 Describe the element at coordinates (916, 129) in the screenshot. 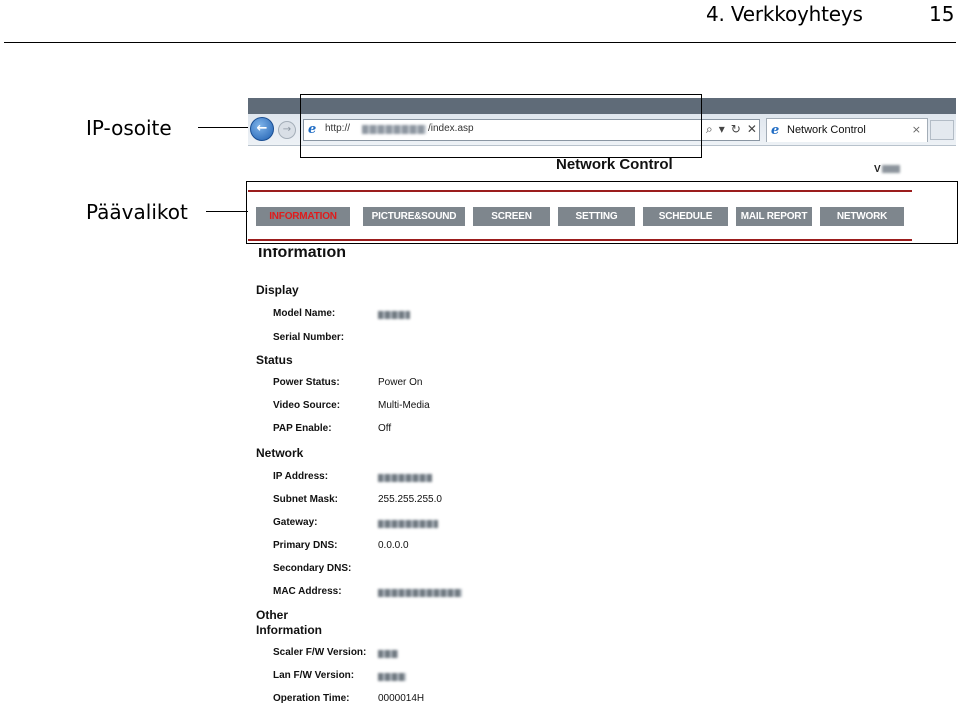

I see `tab-close-icon: ×` at that location.